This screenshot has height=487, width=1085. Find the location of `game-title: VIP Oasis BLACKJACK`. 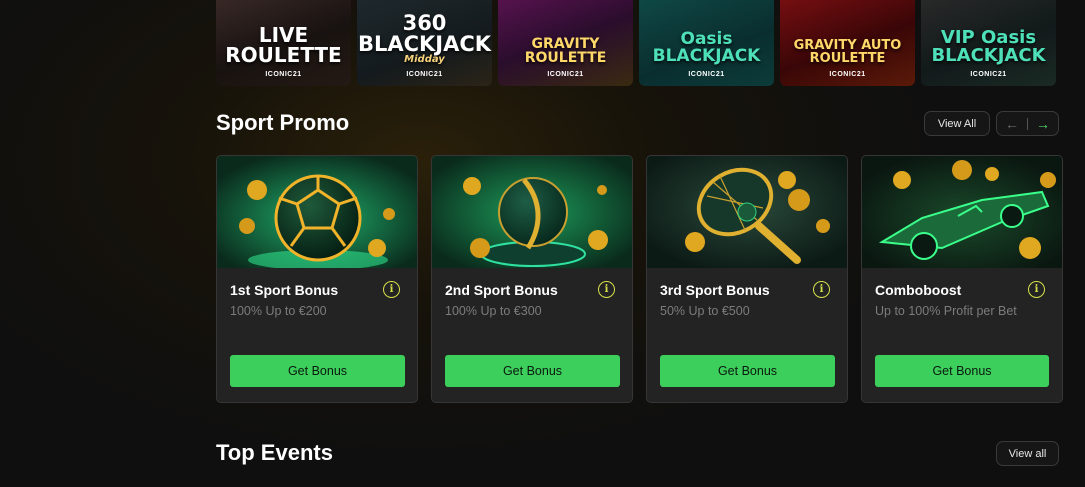

game-title: VIP Oasis BLACKJACK is located at coordinates (988, 46).